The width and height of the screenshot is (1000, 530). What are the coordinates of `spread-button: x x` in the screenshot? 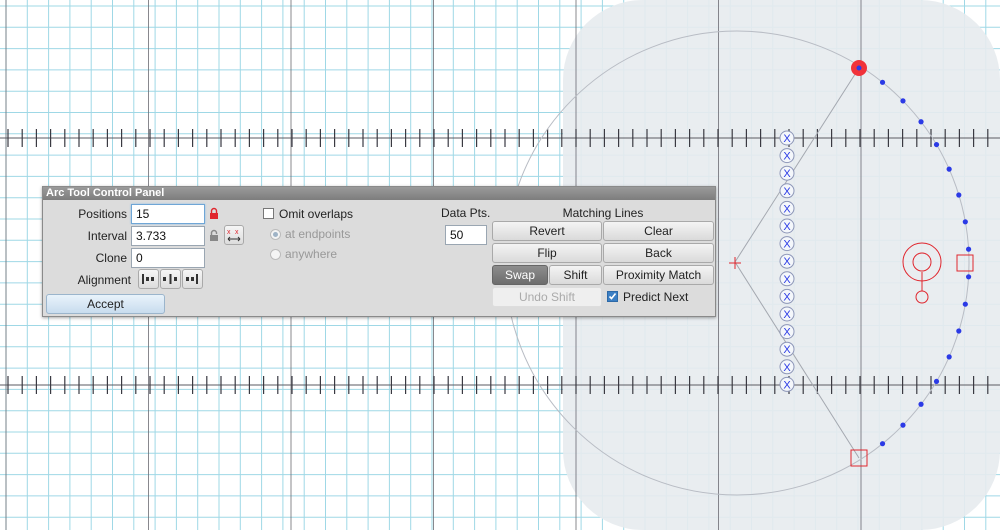 It's located at (234, 235).